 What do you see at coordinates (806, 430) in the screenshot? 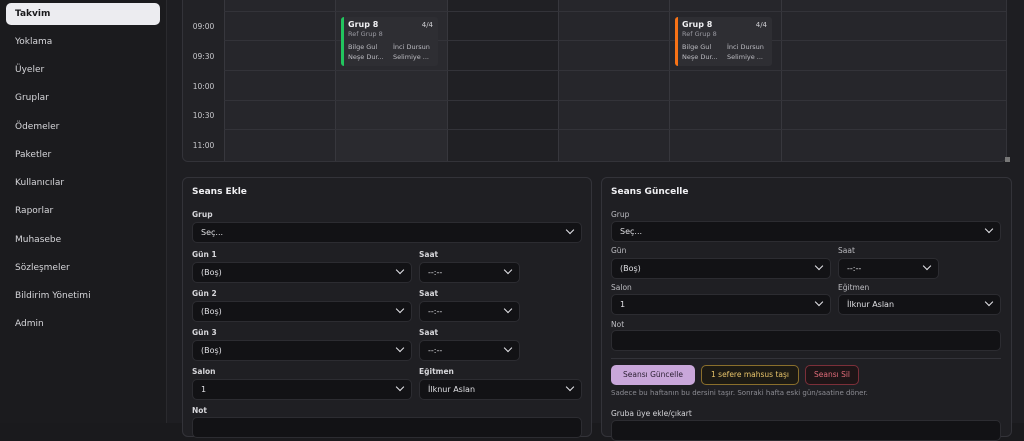
I see `member-select` at bounding box center [806, 430].